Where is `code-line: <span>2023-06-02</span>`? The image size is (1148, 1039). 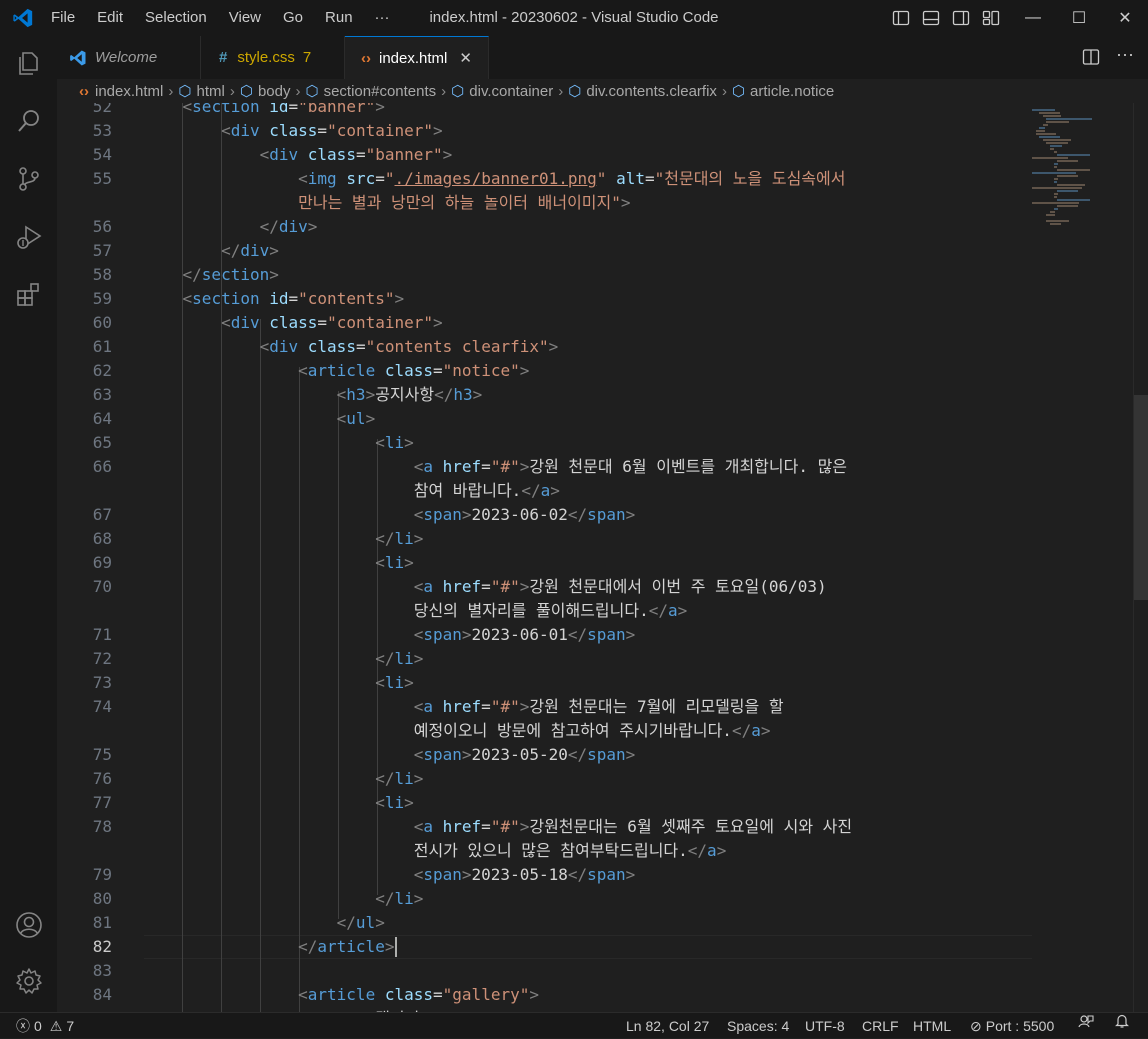
code-line: <span>2023-06-02</span> is located at coordinates (524, 514).